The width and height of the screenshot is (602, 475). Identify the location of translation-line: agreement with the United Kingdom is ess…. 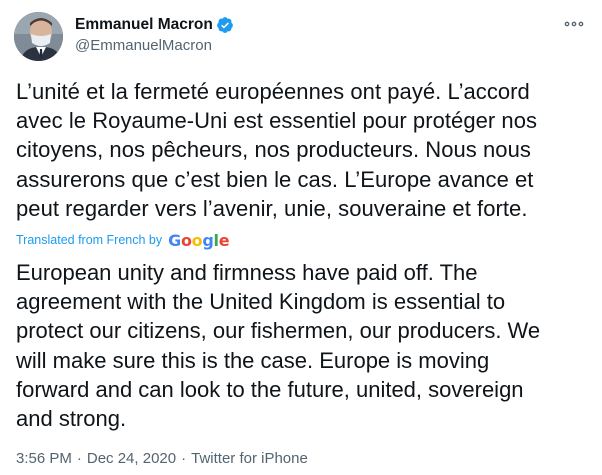
(261, 302).